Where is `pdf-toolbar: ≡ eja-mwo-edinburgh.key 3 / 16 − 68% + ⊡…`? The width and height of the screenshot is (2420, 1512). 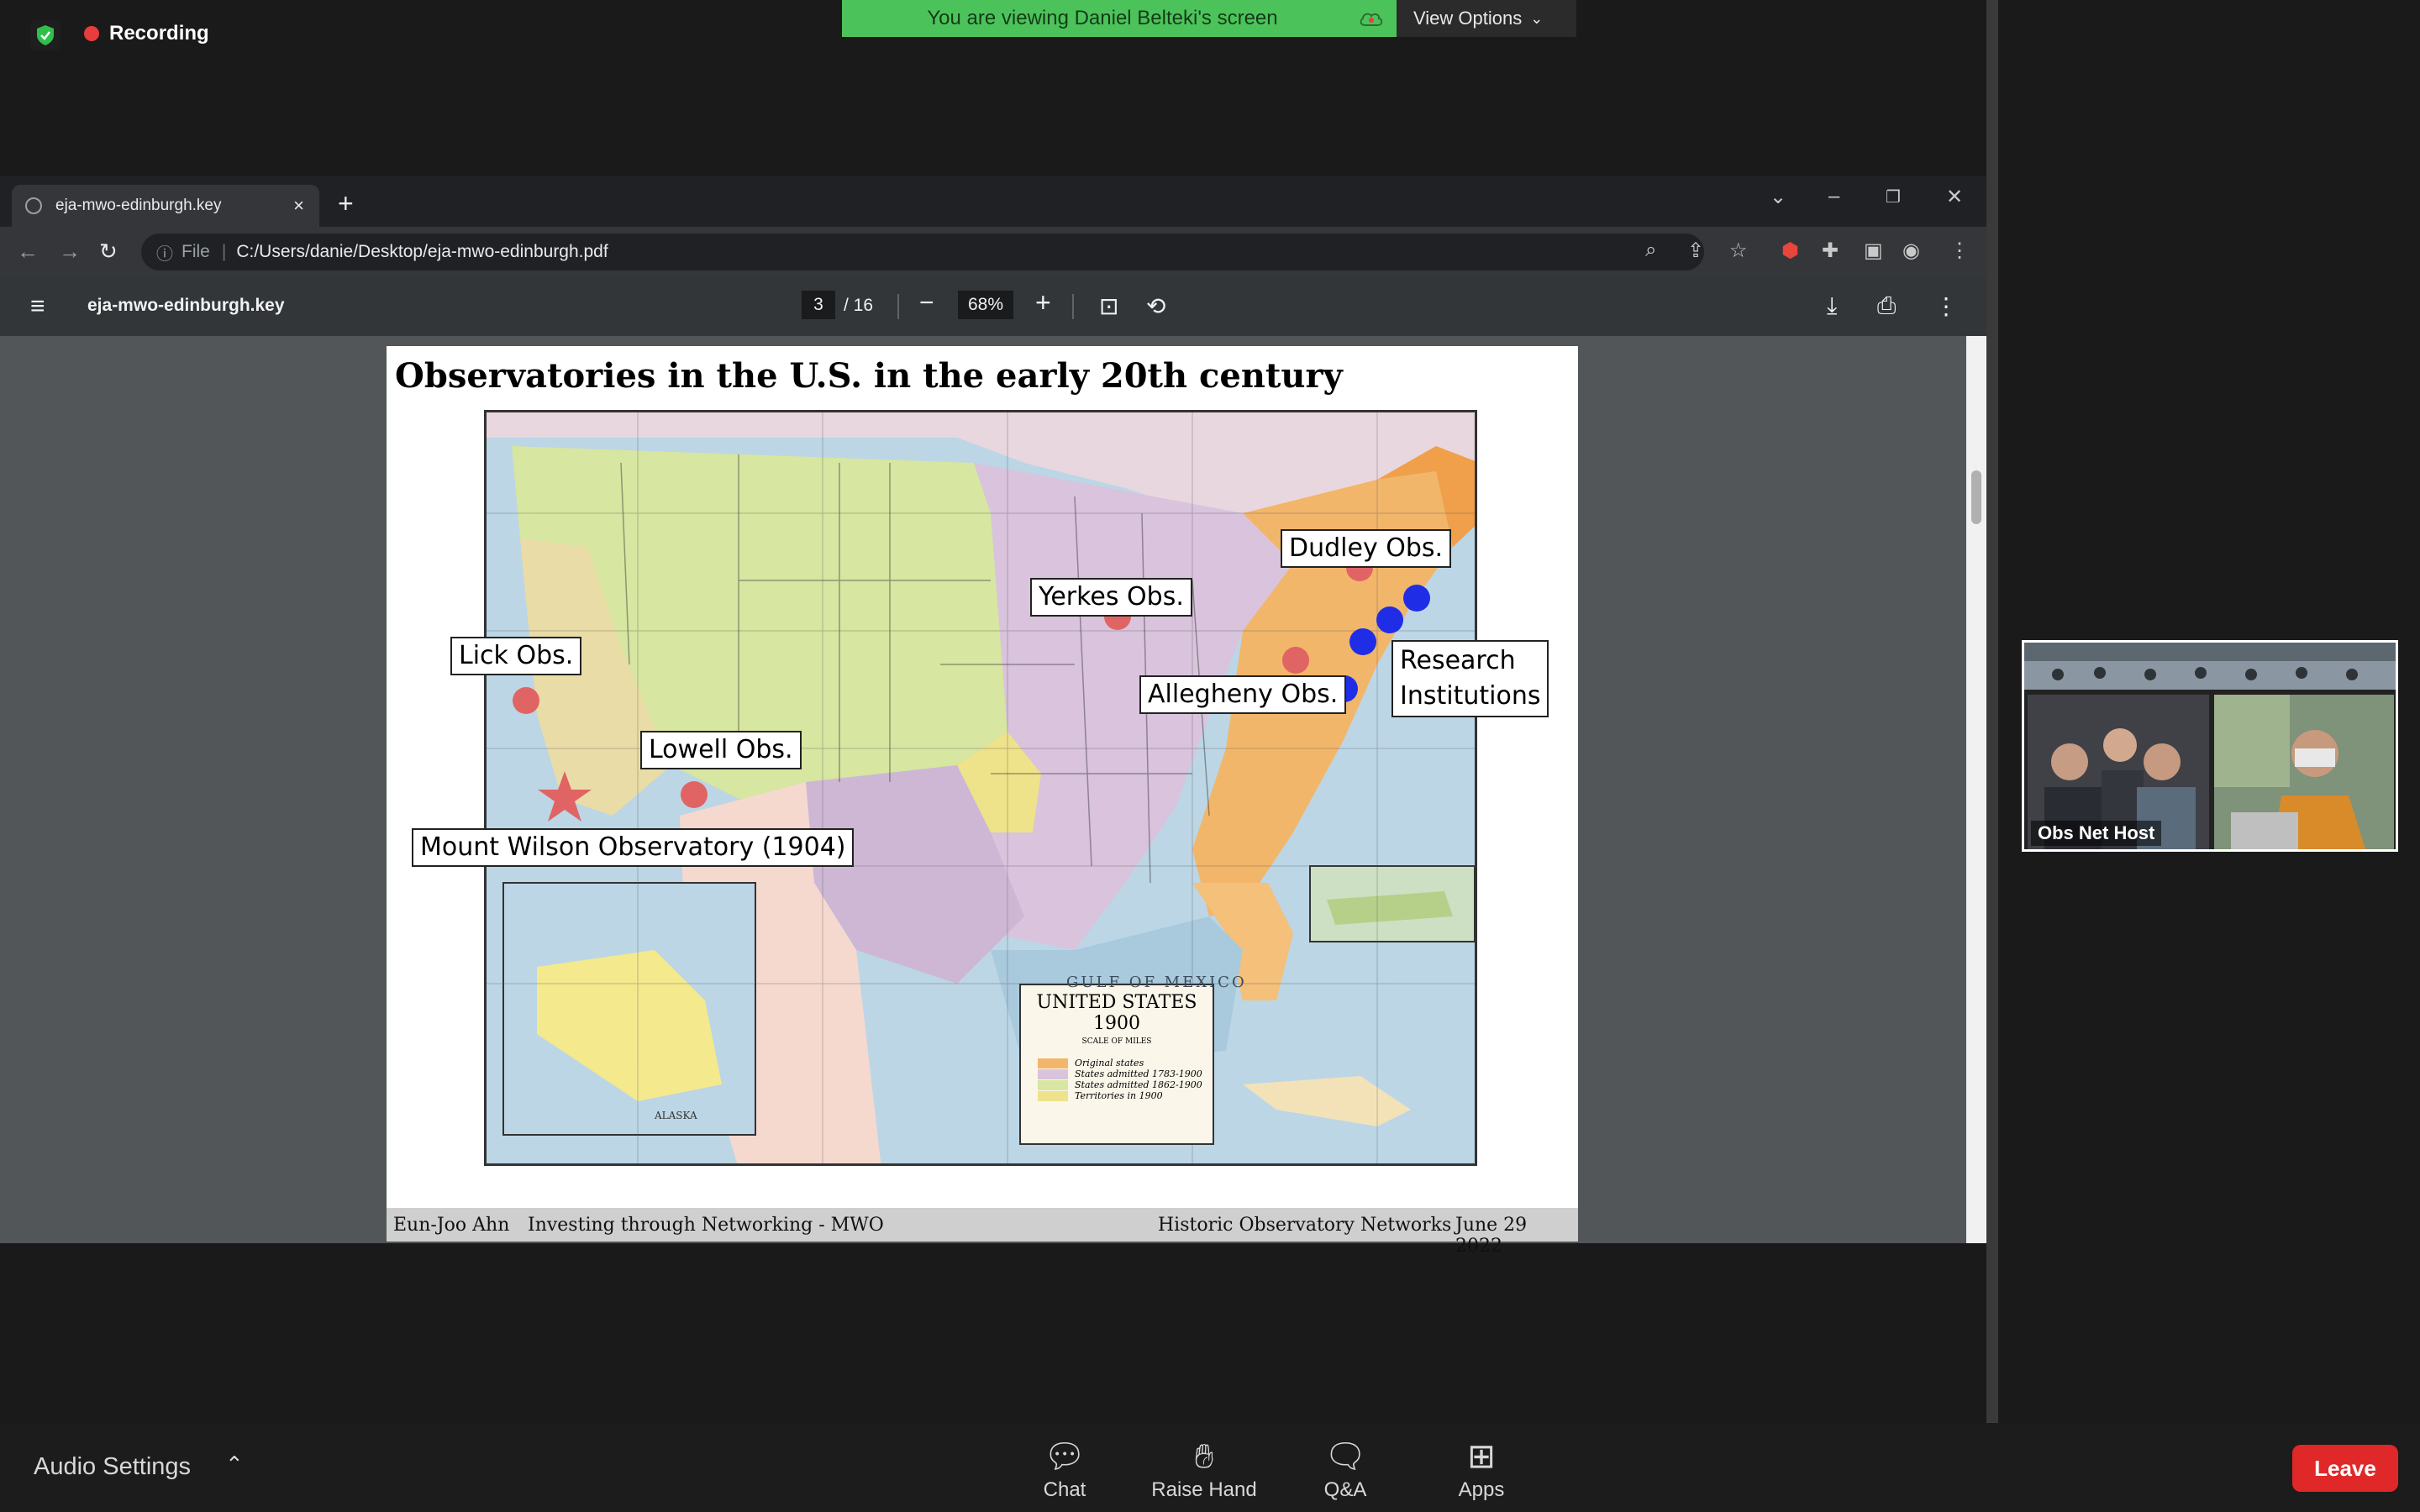
pdf-toolbar: ≡ eja-mwo-edinburgh.key 3 / 16 − 68% + ⊡… is located at coordinates (993, 306).